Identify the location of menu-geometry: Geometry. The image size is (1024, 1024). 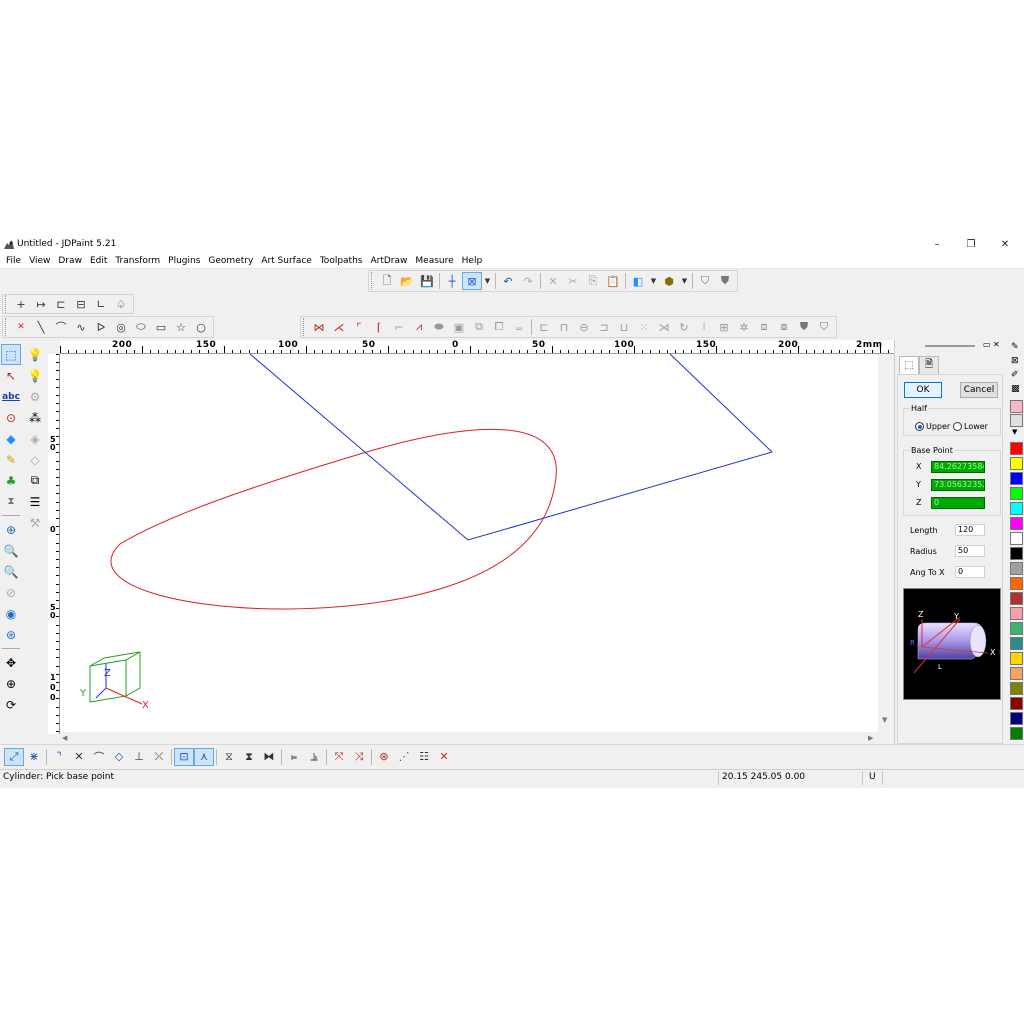
(230, 261).